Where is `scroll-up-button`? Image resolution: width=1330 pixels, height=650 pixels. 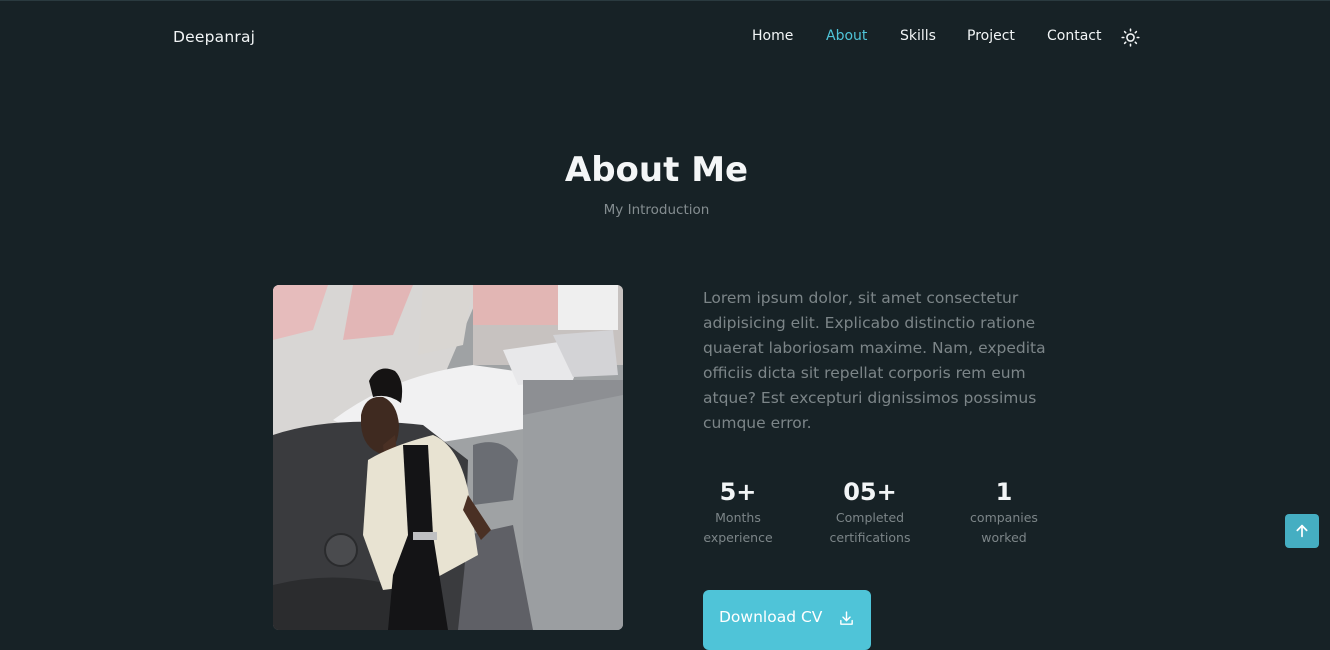 scroll-up-button is located at coordinates (1302, 531).